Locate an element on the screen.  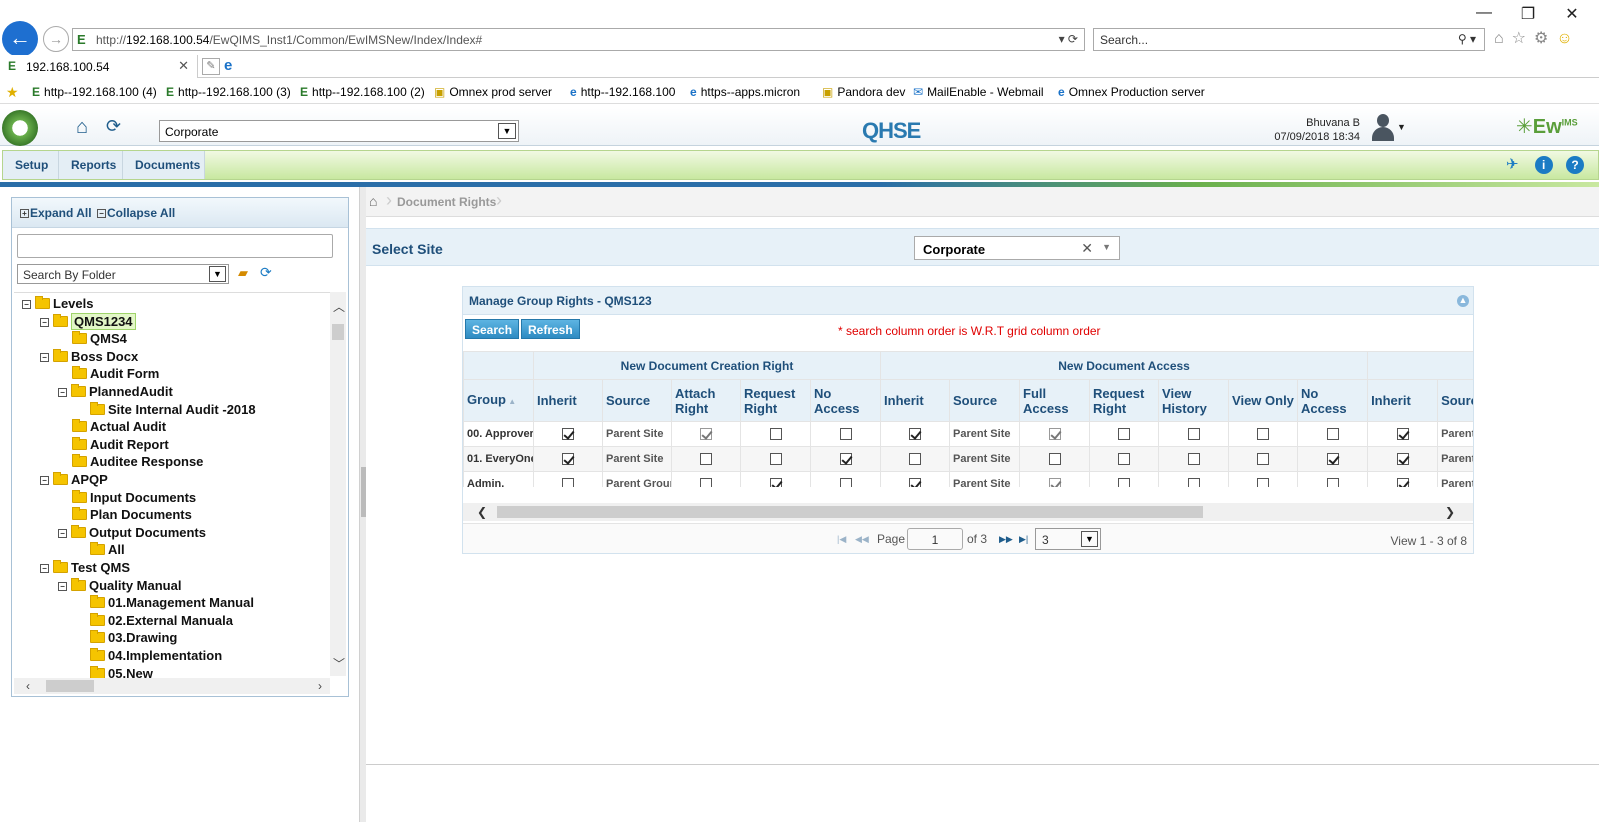
collapse-all-button: − Collapse All is located at coordinates (136, 213).